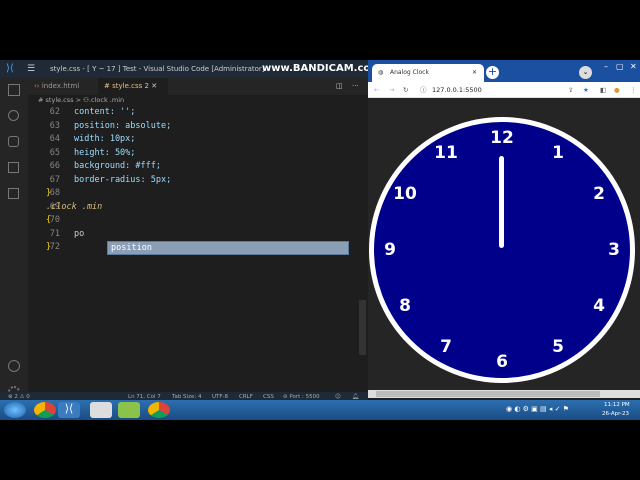 Image resolution: width=640 pixels, height=480 pixels. I want to click on code-line: border-radius: 5px;, so click(122, 180).